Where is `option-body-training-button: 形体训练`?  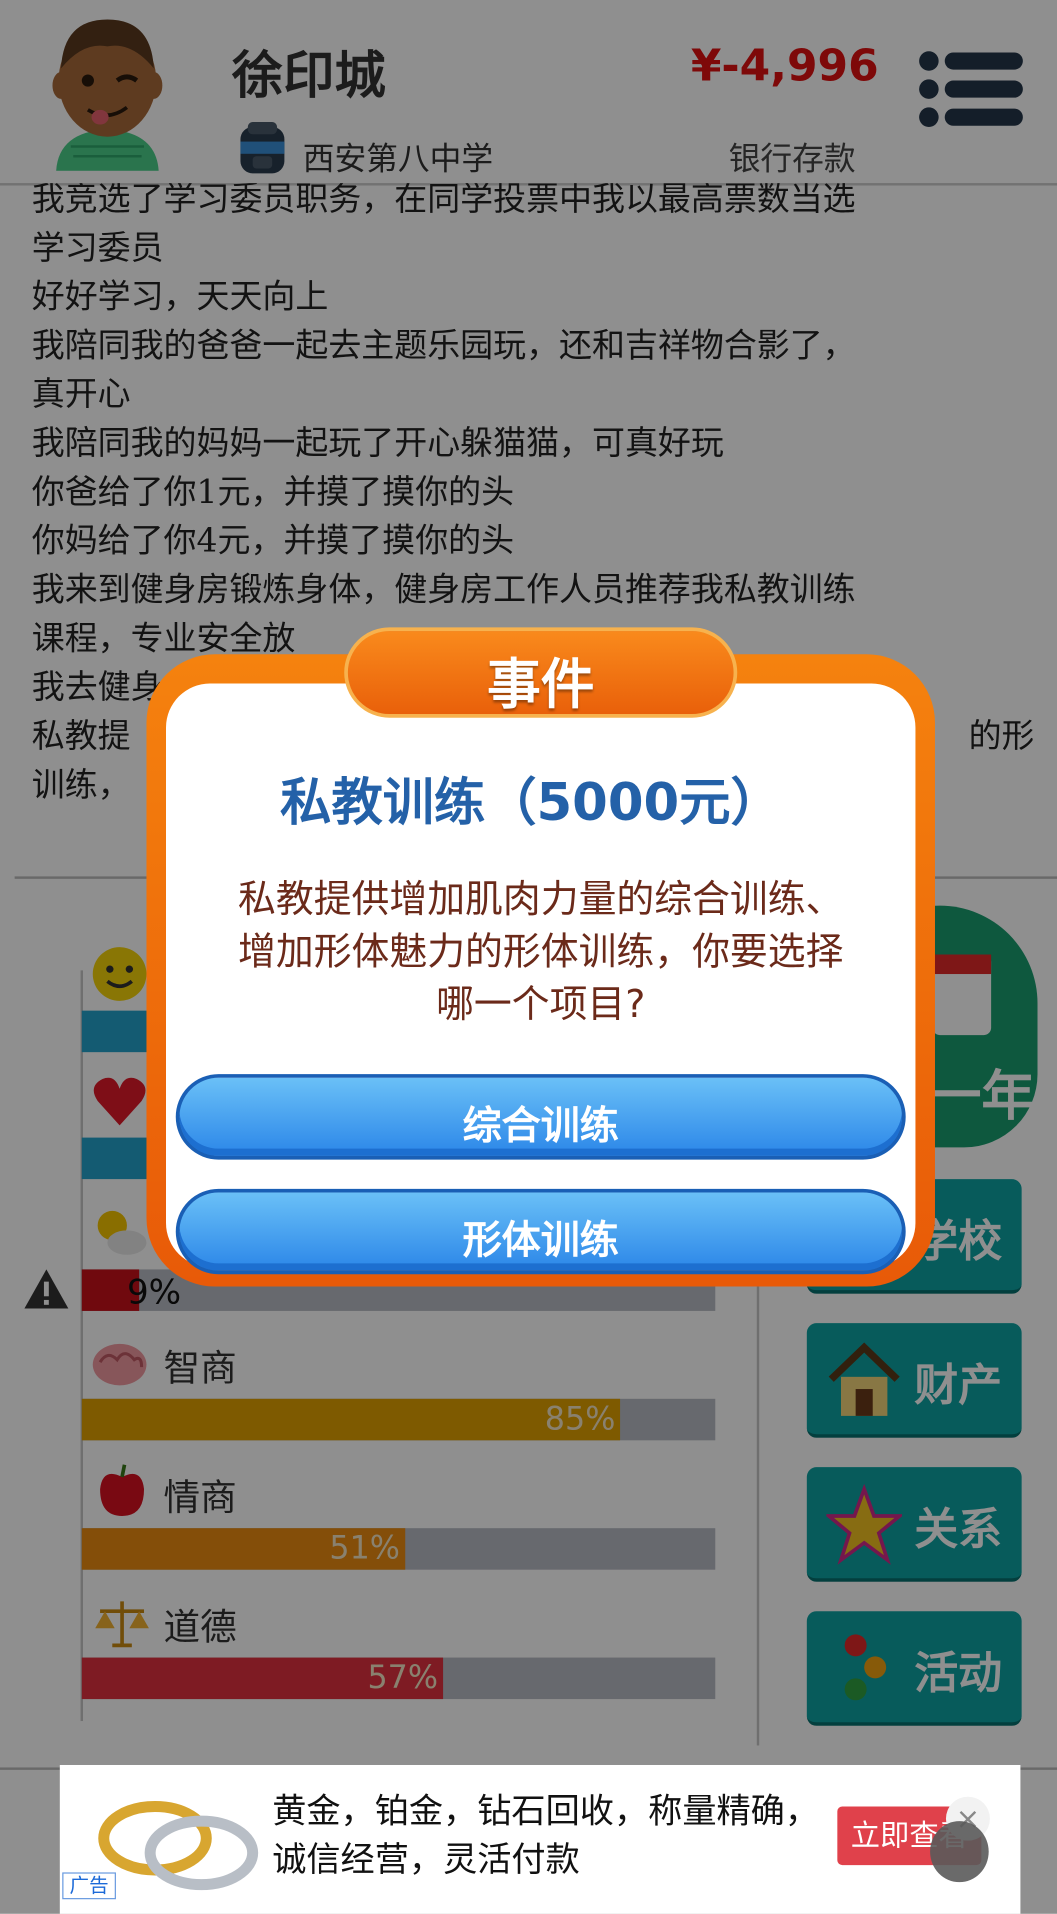
option-body-training-button: 形体训练 is located at coordinates (540, 1231).